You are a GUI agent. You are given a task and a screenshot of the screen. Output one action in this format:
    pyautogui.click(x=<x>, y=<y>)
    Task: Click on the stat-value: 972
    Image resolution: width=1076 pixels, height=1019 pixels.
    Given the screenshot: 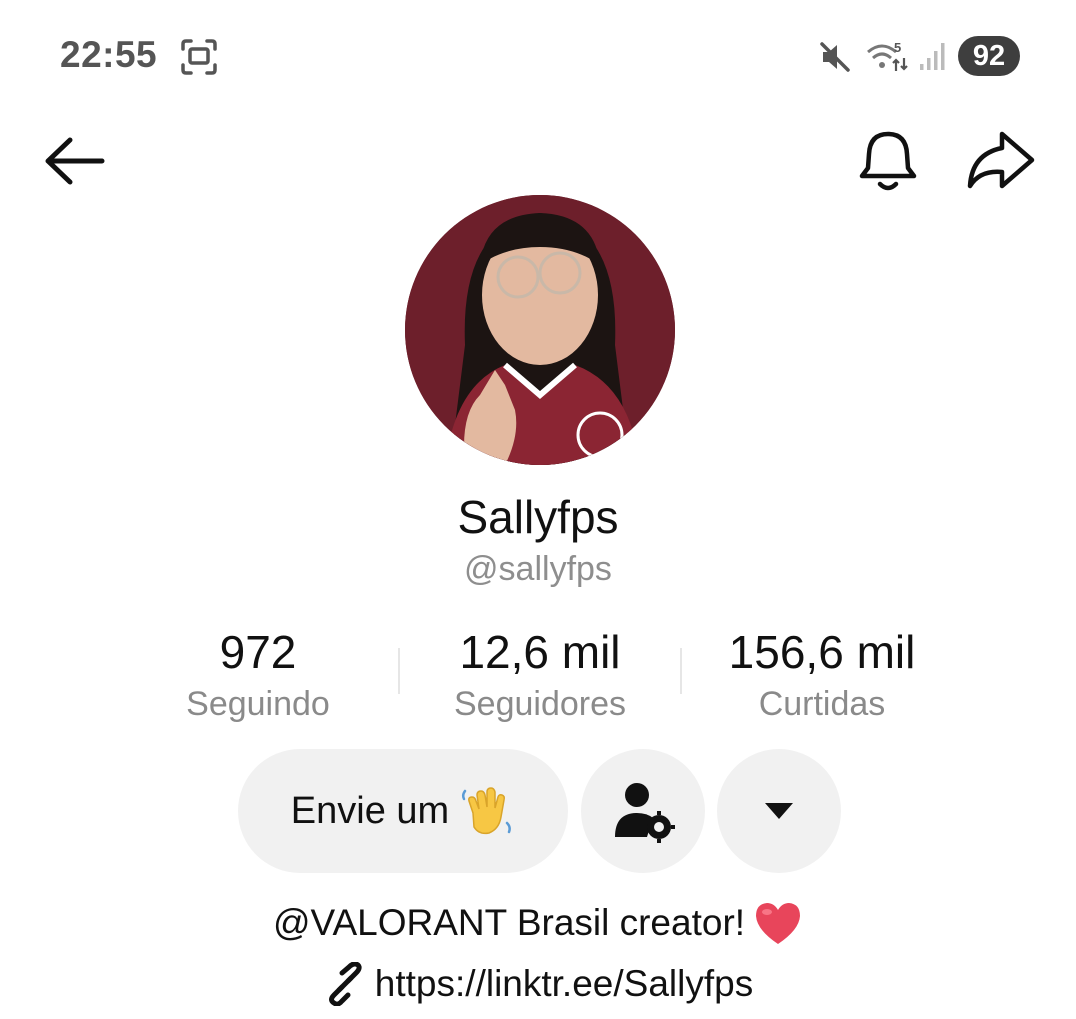 What is the action you would take?
    pyautogui.click(x=258, y=652)
    